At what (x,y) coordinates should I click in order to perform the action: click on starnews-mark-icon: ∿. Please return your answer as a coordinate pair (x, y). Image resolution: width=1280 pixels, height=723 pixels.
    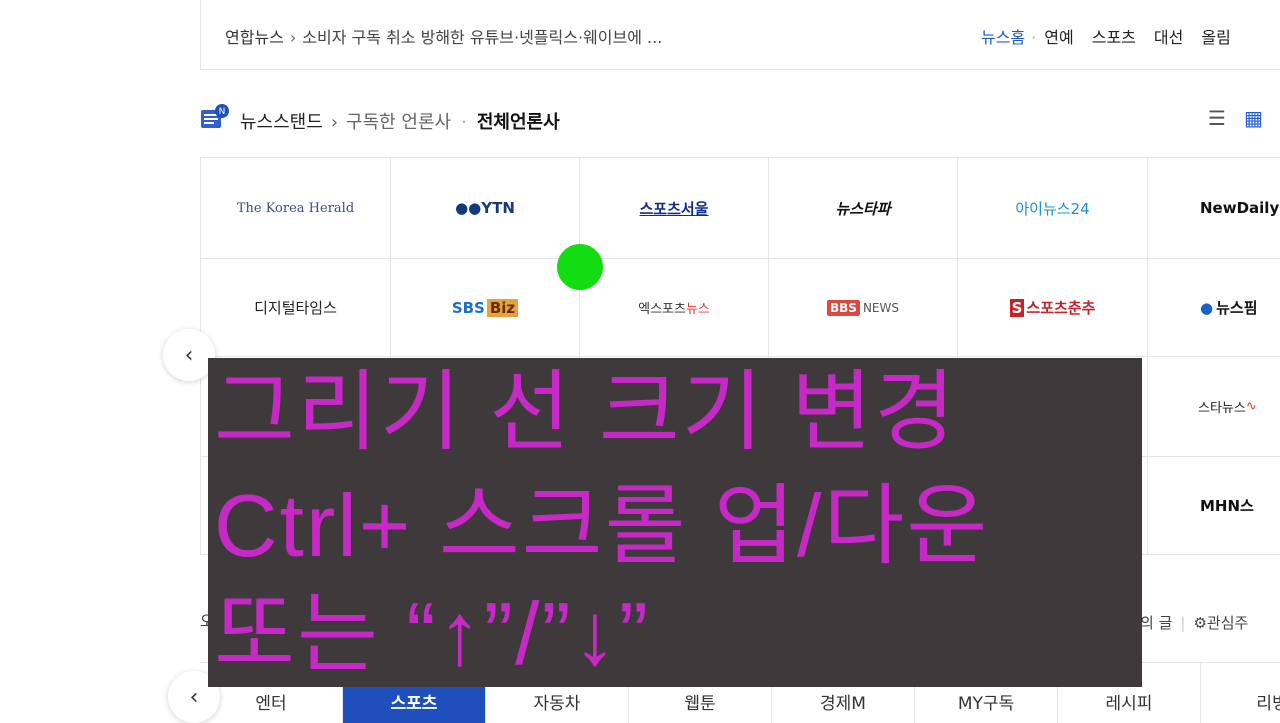
    Looking at the image, I should click on (1251, 406).